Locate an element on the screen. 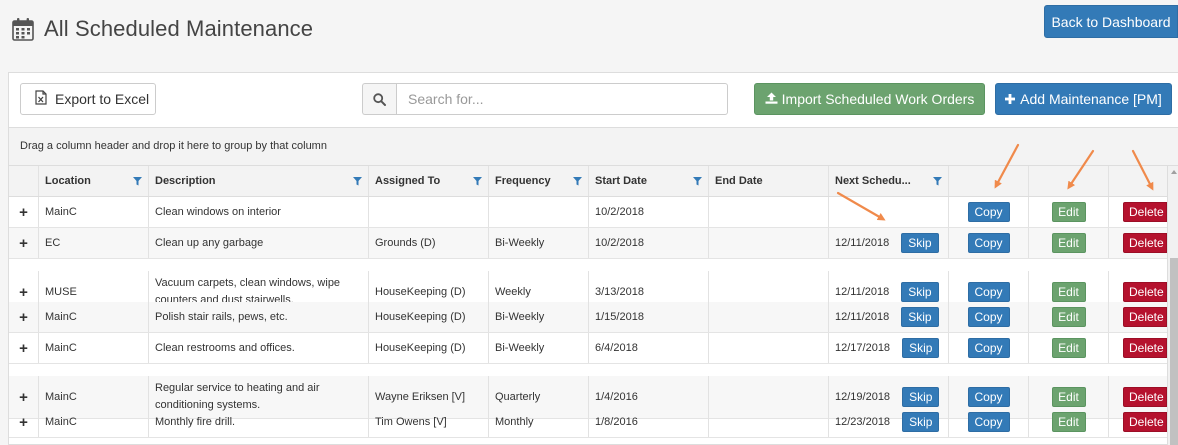 The height and width of the screenshot is (445, 1178). cell-next-scheduled: 12/11/2018 Skip is located at coordinates (888, 243).